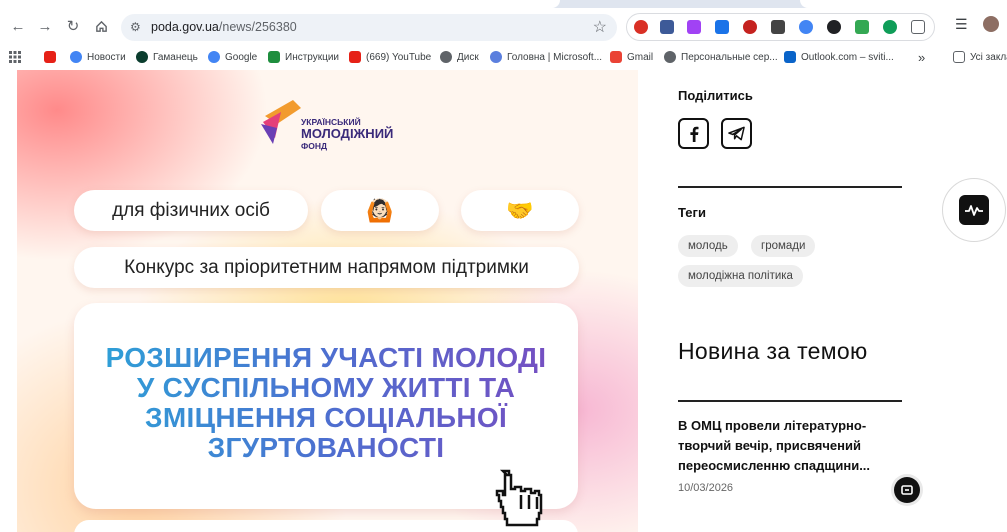 Image resolution: width=1007 pixels, height=532 pixels. Describe the element at coordinates (18, 26) in the screenshot. I see `back-arrow-icon: ←` at that location.